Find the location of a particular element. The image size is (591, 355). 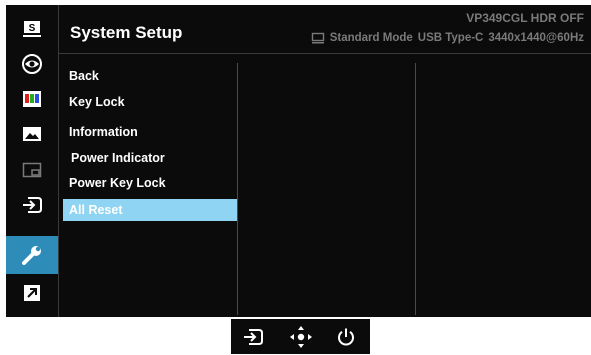

sidebar-item-eye-care is located at coordinates (32, 64).